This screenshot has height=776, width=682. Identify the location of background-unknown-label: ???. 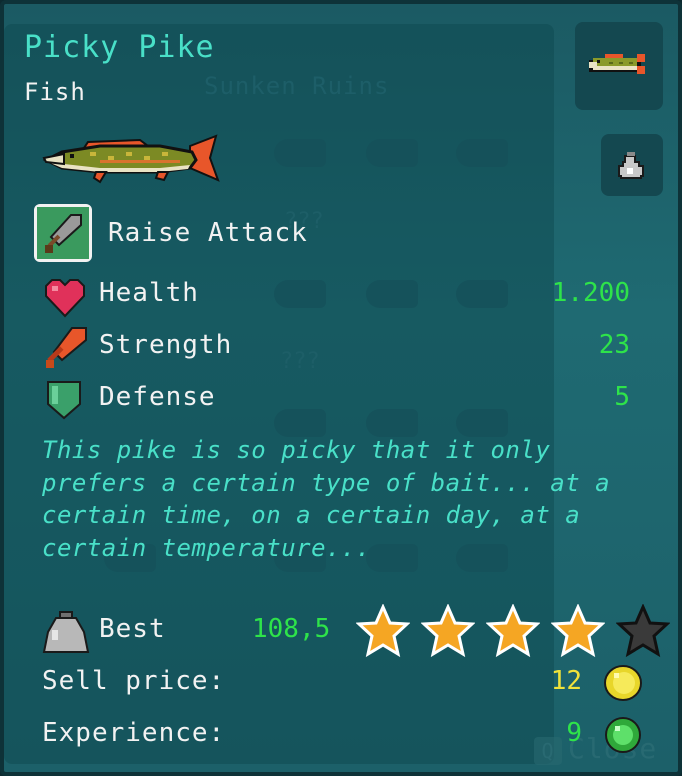
(300, 361).